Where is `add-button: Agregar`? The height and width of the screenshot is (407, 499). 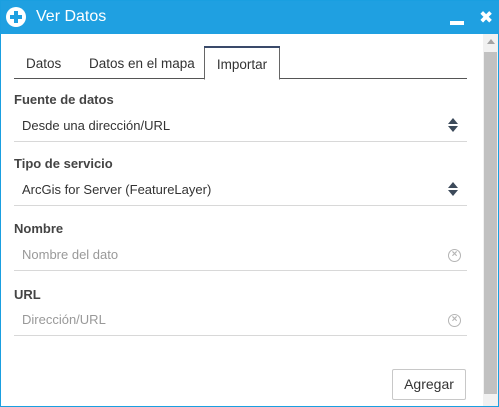 add-button: Agregar is located at coordinates (429, 384).